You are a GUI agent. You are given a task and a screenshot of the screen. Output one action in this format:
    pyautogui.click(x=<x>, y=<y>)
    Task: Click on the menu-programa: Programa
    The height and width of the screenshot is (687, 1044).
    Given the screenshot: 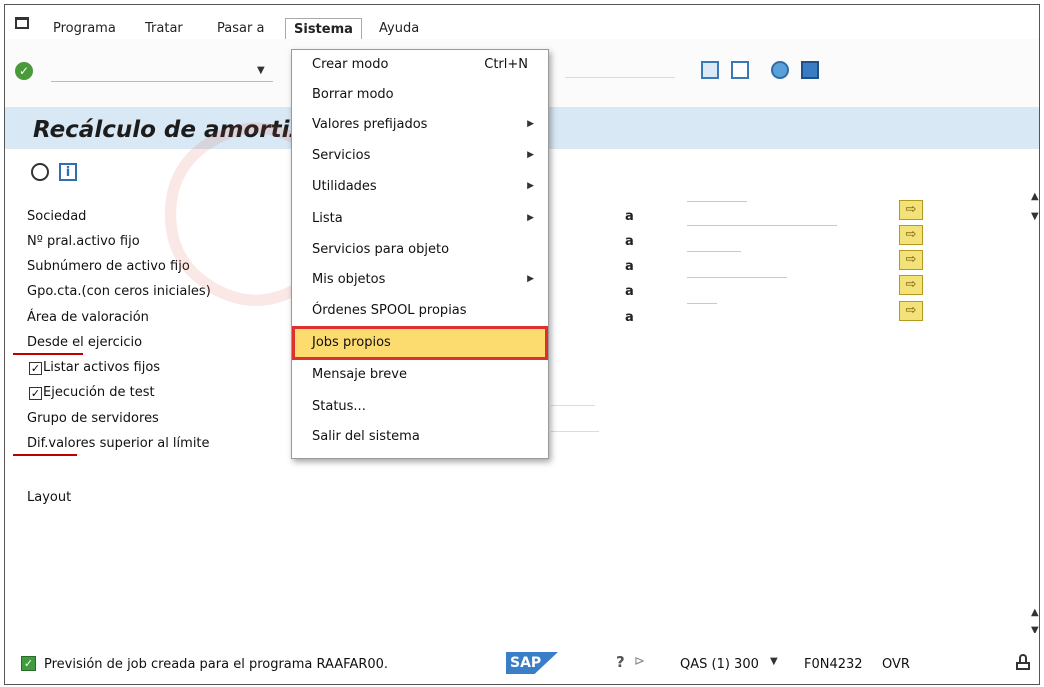 What is the action you would take?
    pyautogui.click(x=84, y=28)
    